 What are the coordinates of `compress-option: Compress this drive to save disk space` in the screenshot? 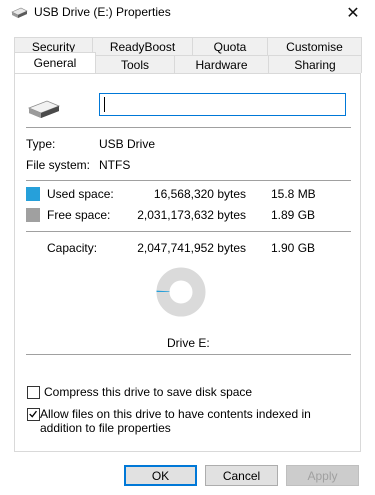 It's located at (139, 392).